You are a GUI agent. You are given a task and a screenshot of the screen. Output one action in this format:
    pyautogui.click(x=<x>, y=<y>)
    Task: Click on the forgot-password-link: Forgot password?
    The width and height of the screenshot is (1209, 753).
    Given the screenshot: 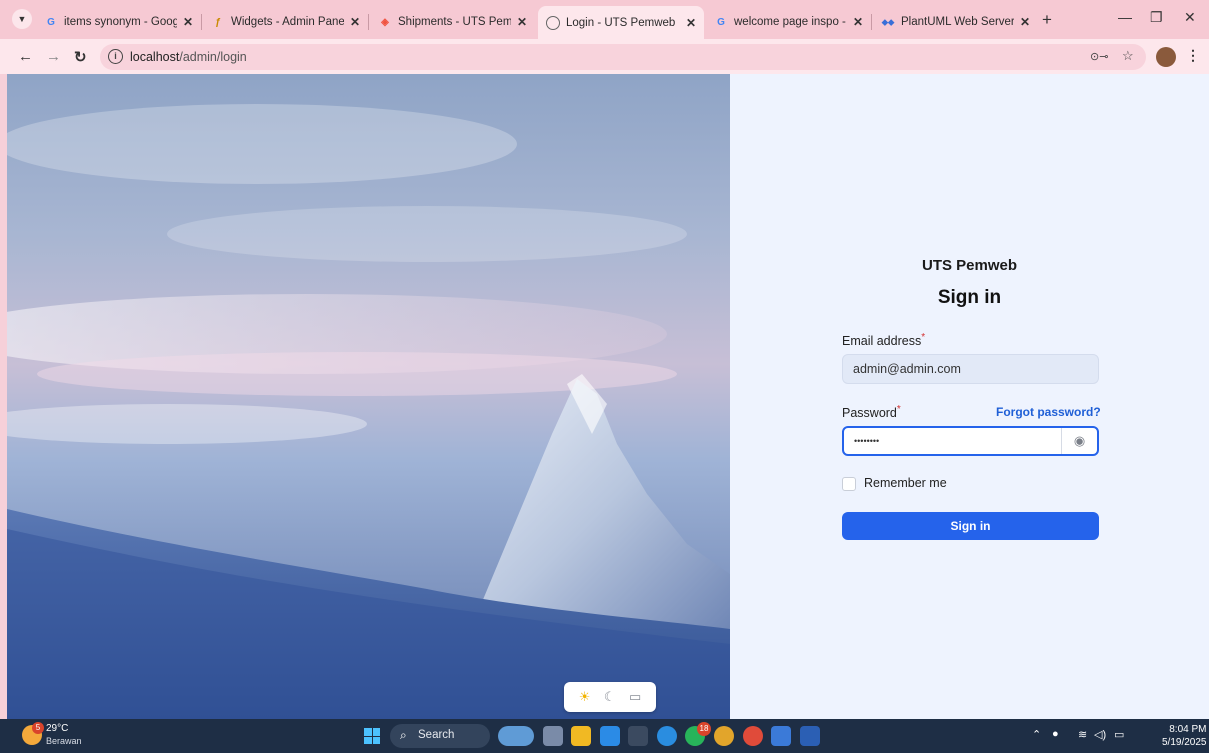 What is the action you would take?
    pyautogui.click(x=1048, y=412)
    